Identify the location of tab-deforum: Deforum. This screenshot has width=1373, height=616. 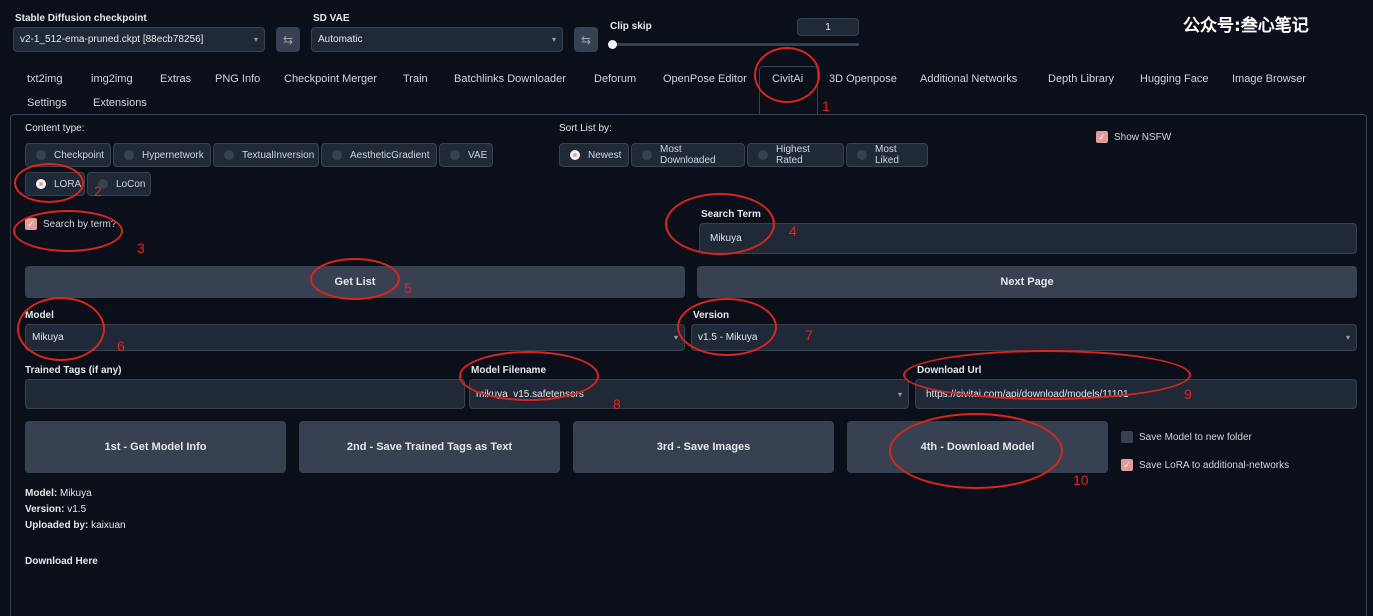
(615, 79).